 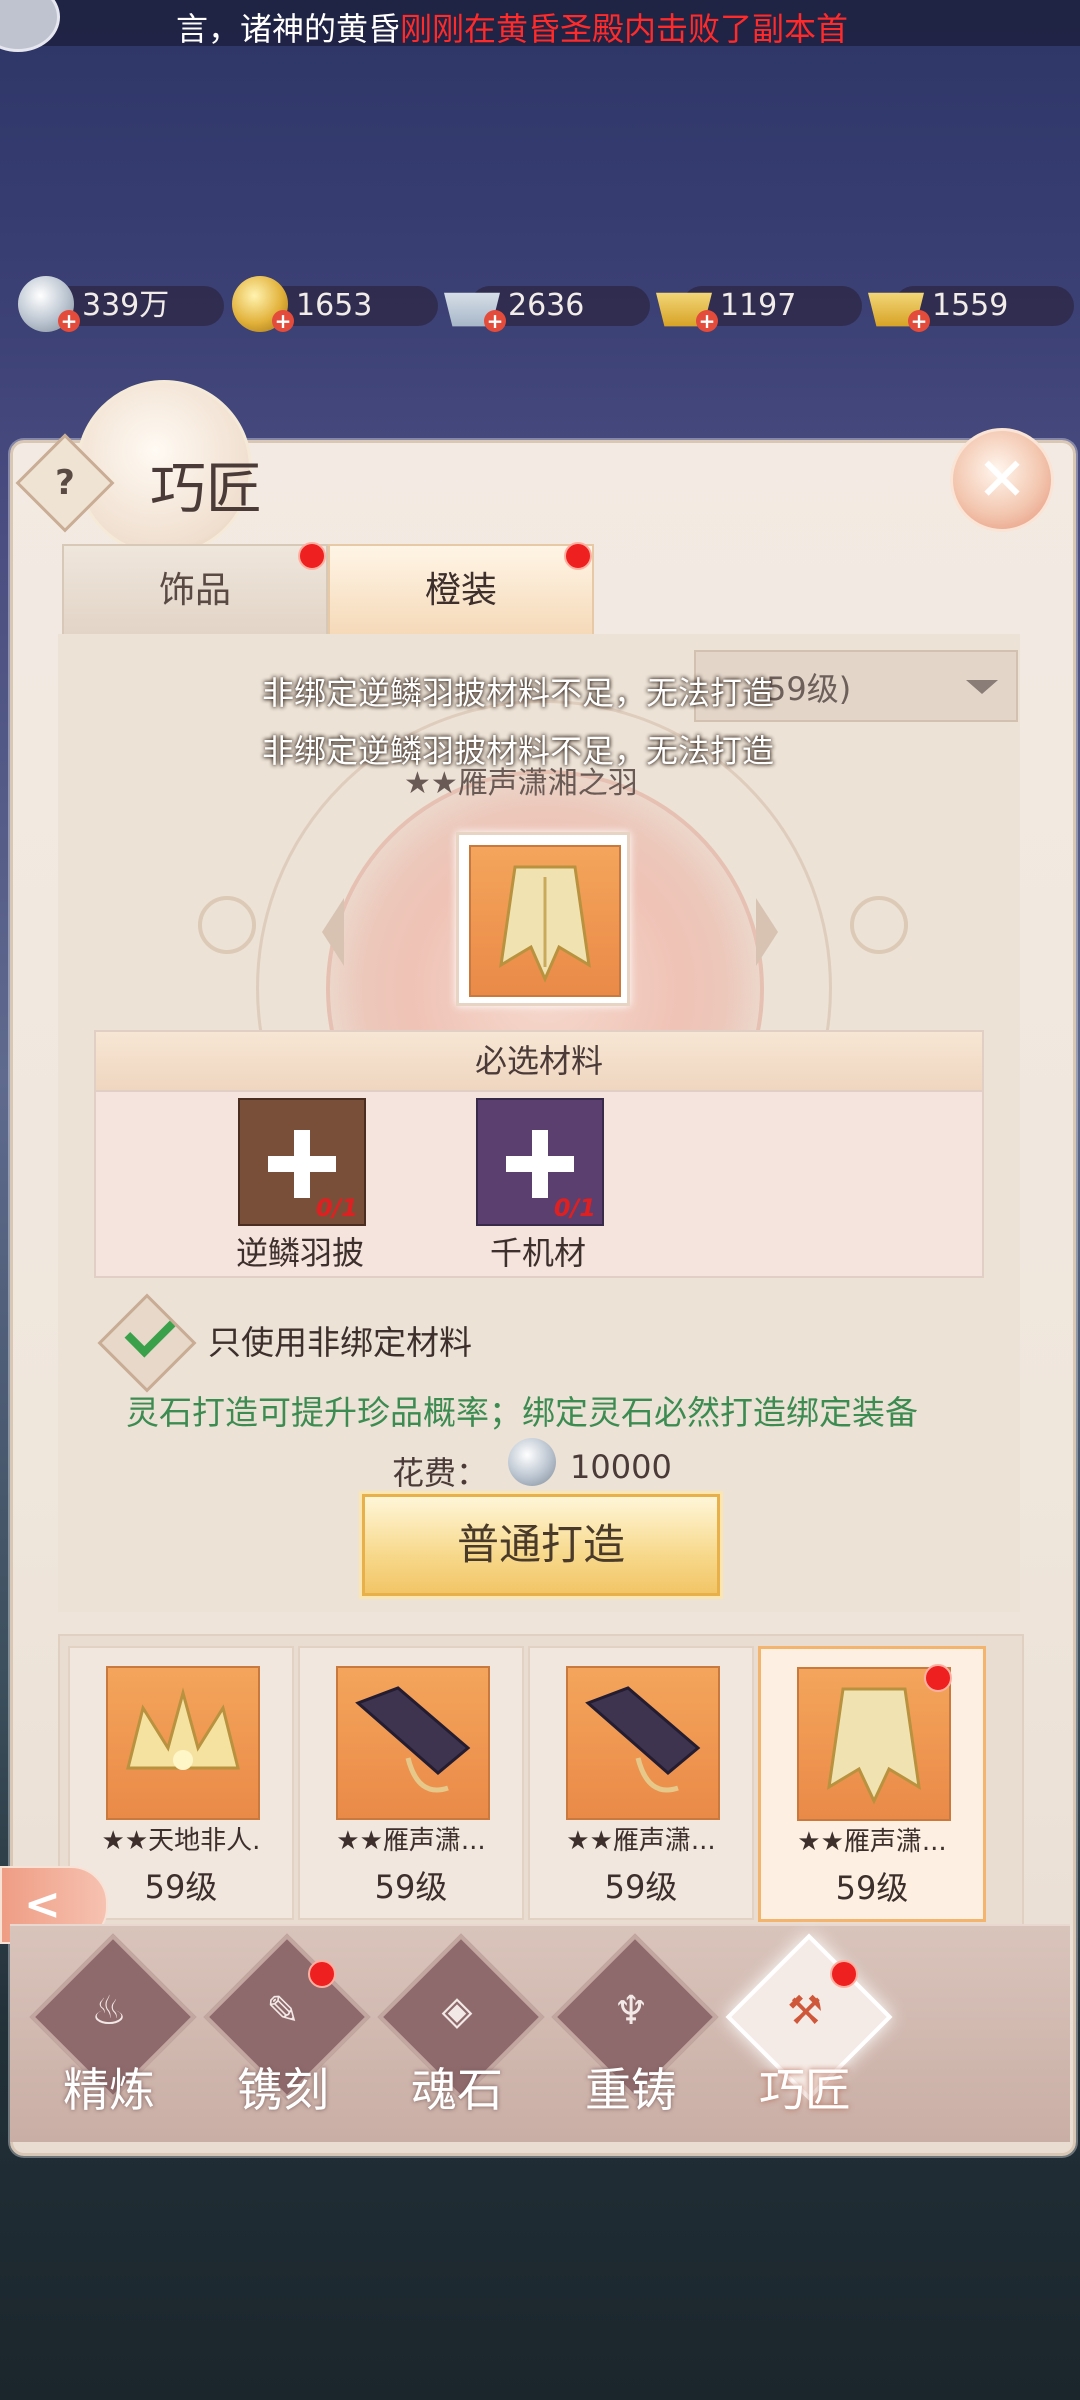 I want to click on nav-craftsman-label: 巧匠, so click(x=805, y=2090).